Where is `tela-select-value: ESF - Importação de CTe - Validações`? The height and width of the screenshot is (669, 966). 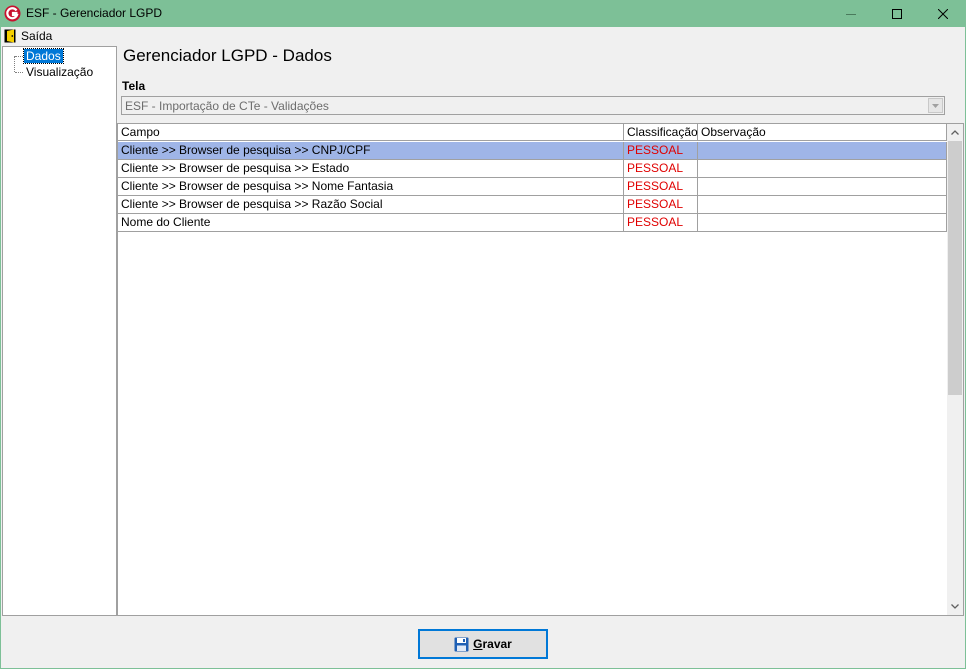 tela-select-value: ESF - Importação de CTe - Validações is located at coordinates (227, 106).